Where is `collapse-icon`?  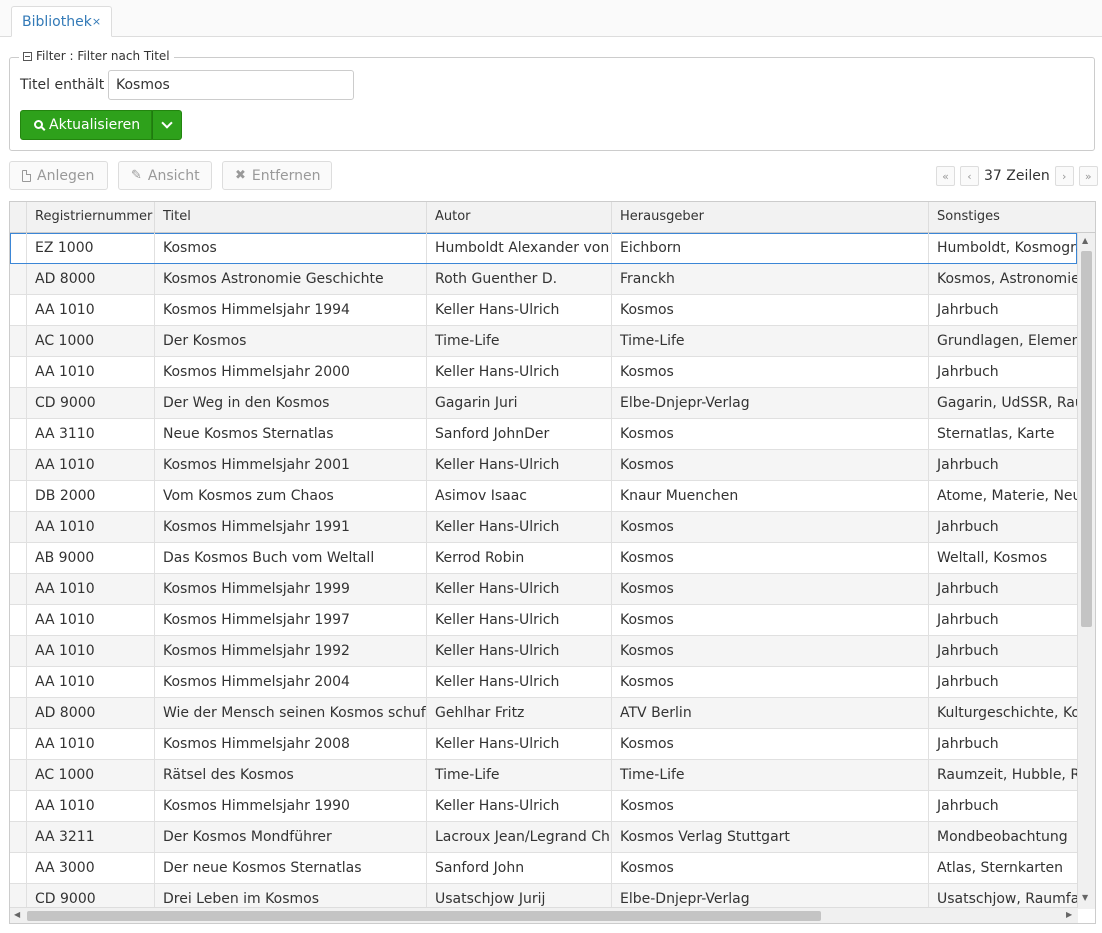 collapse-icon is located at coordinates (27, 56).